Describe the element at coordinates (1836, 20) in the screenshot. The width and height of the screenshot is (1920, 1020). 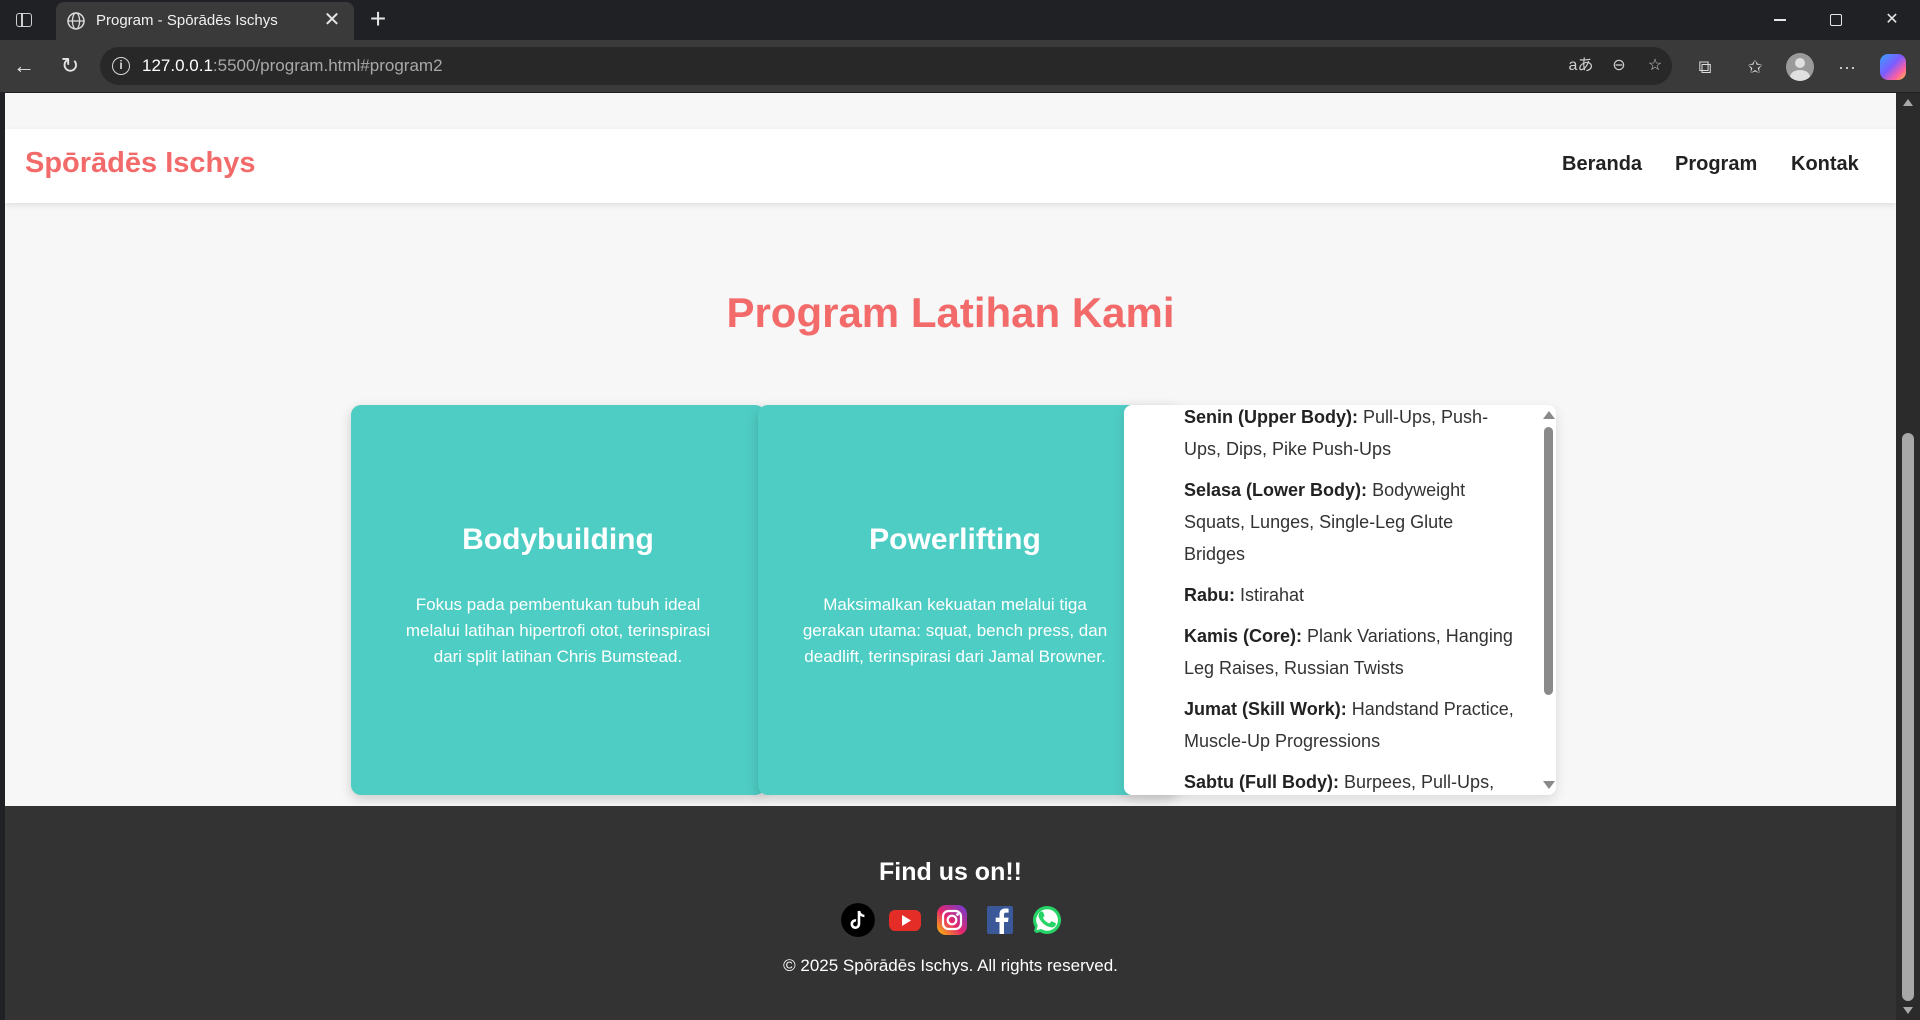
I see `maximize-icon` at that location.